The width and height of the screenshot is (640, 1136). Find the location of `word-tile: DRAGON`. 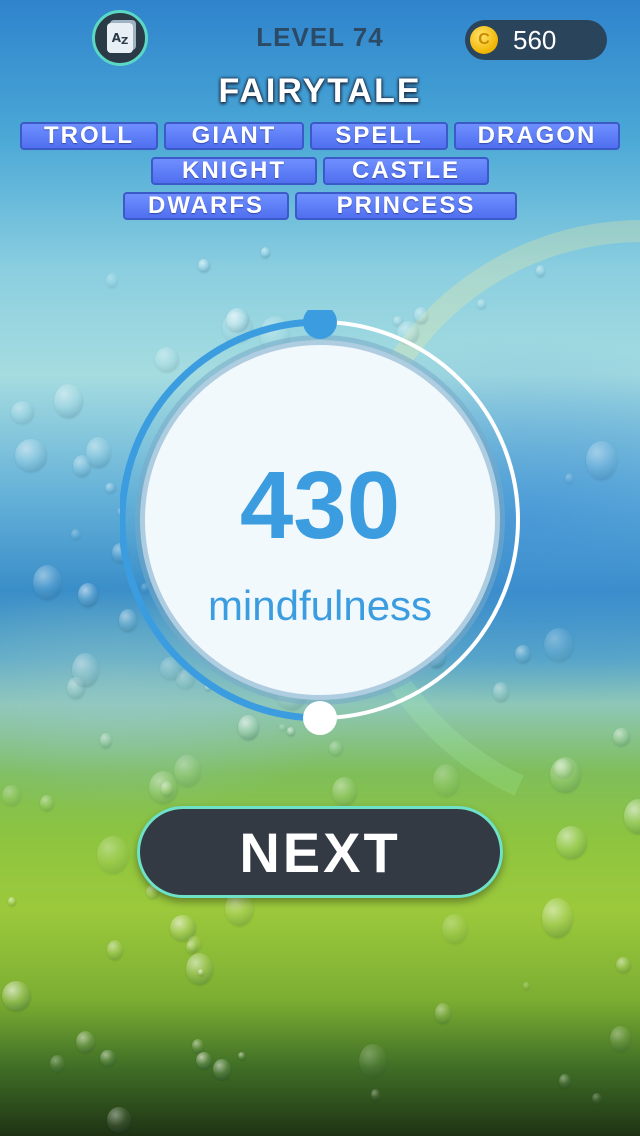

word-tile: DRAGON is located at coordinates (537, 136).